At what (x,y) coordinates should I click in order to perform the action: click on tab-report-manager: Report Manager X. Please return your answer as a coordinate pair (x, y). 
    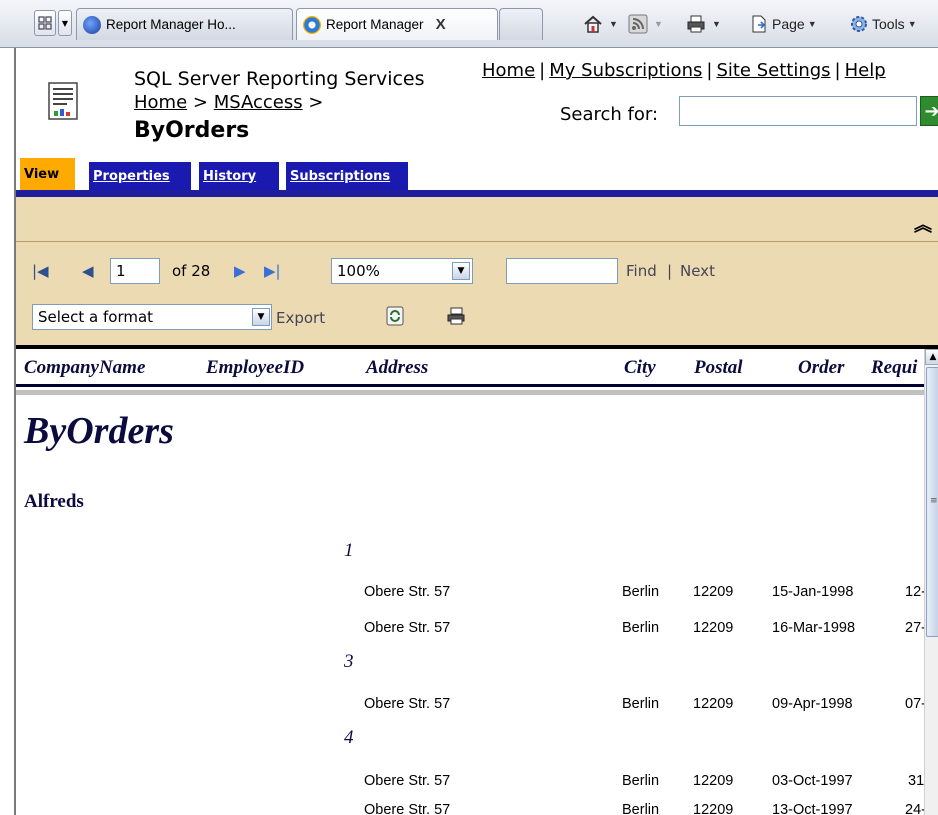
    Looking at the image, I should click on (397, 24).